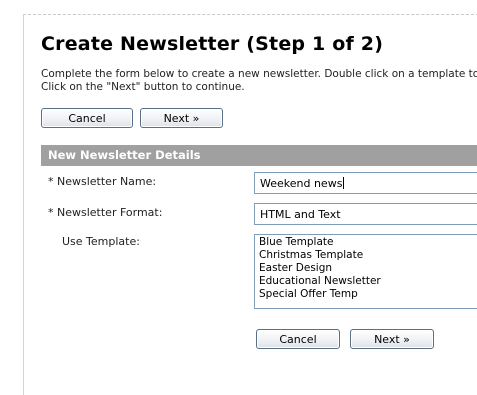  Describe the element at coordinates (301, 183) in the screenshot. I see `newsletter-name-value: Weekend news` at that location.